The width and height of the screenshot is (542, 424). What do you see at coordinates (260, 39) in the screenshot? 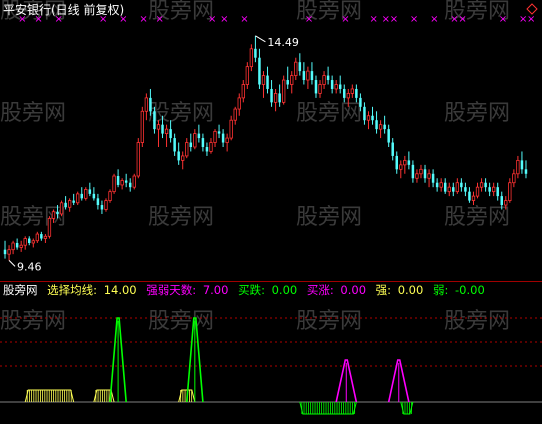
I see `high-marker-arrow` at bounding box center [260, 39].